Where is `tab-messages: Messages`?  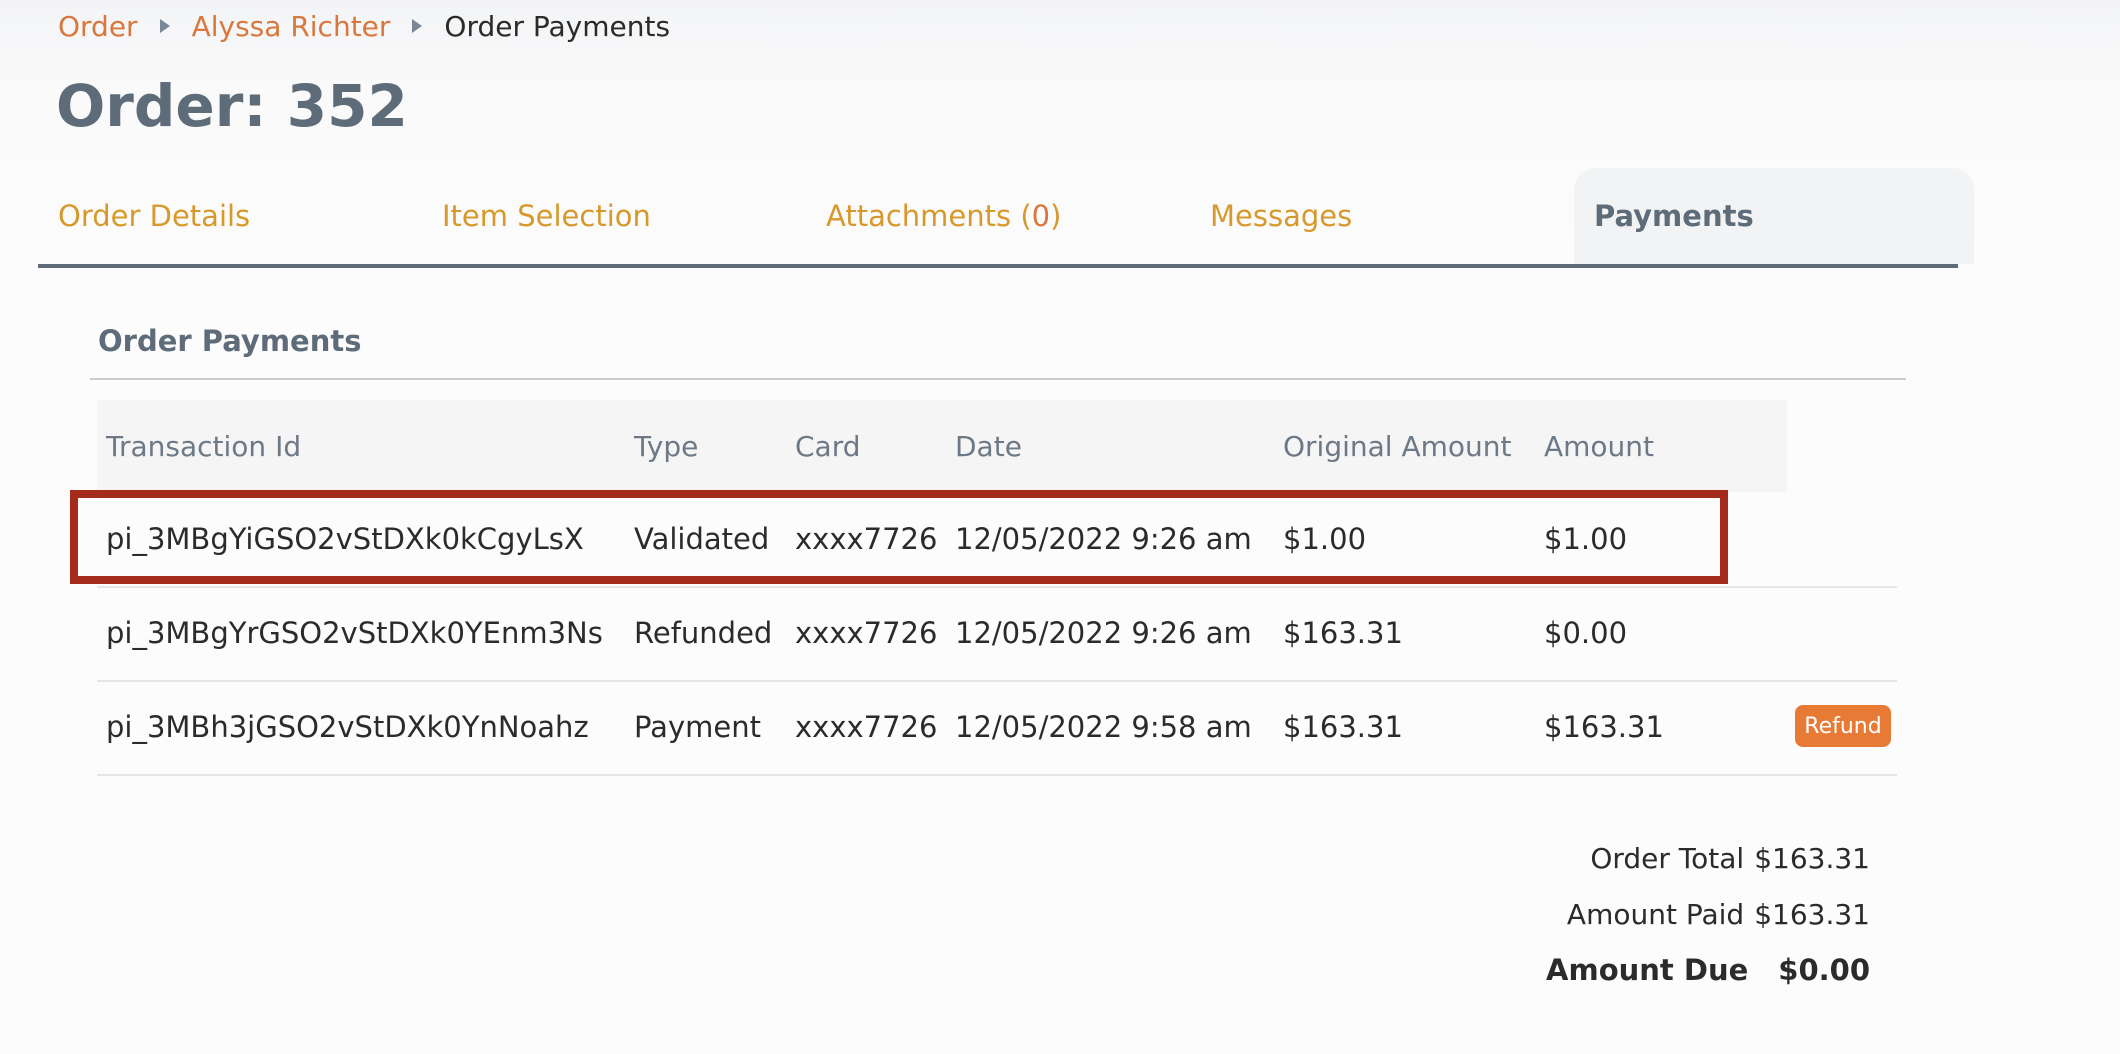 tab-messages: Messages is located at coordinates (1281, 216).